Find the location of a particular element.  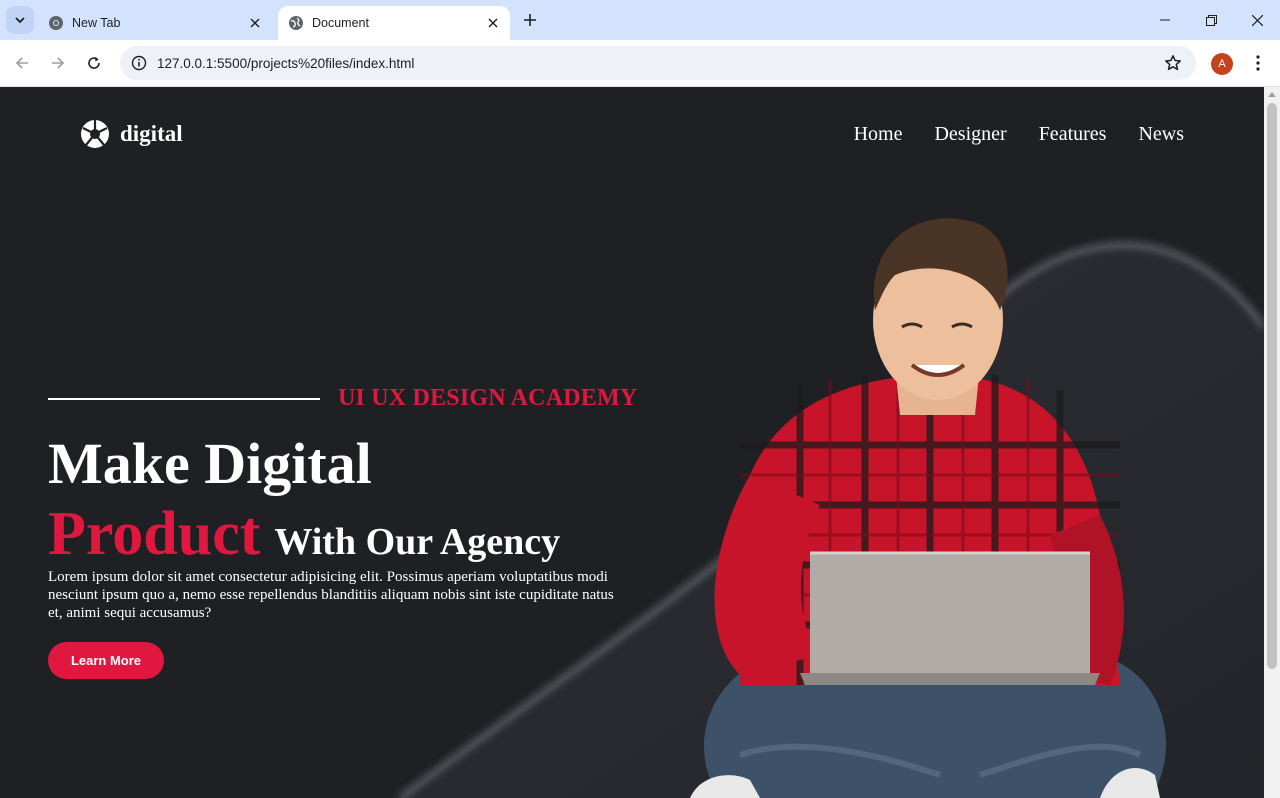

minimize-button is located at coordinates (1165, 20).